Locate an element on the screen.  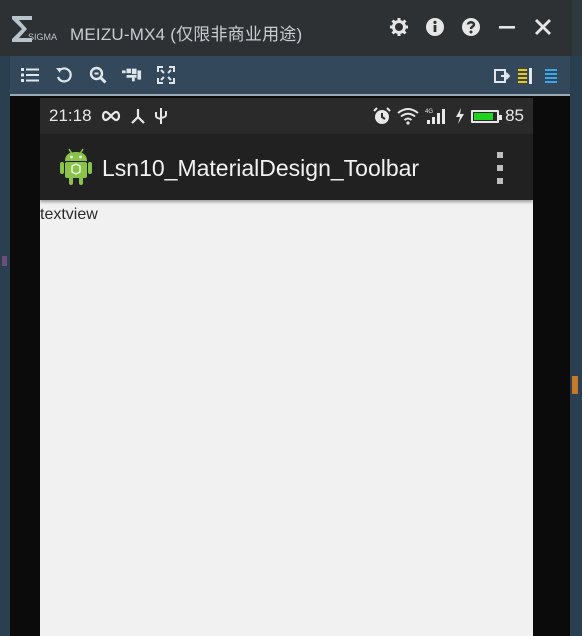
overflow-menu-icon is located at coordinates (500, 168).